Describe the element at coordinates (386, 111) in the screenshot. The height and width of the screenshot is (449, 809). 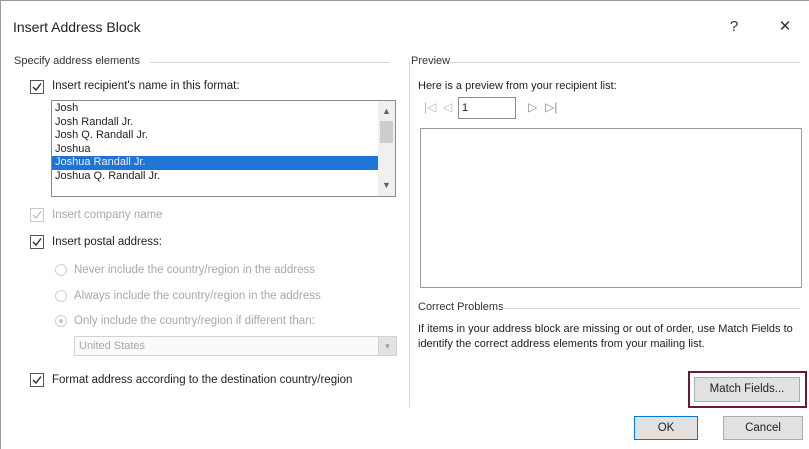
I see `chevron-up-icon: ▲` at that location.